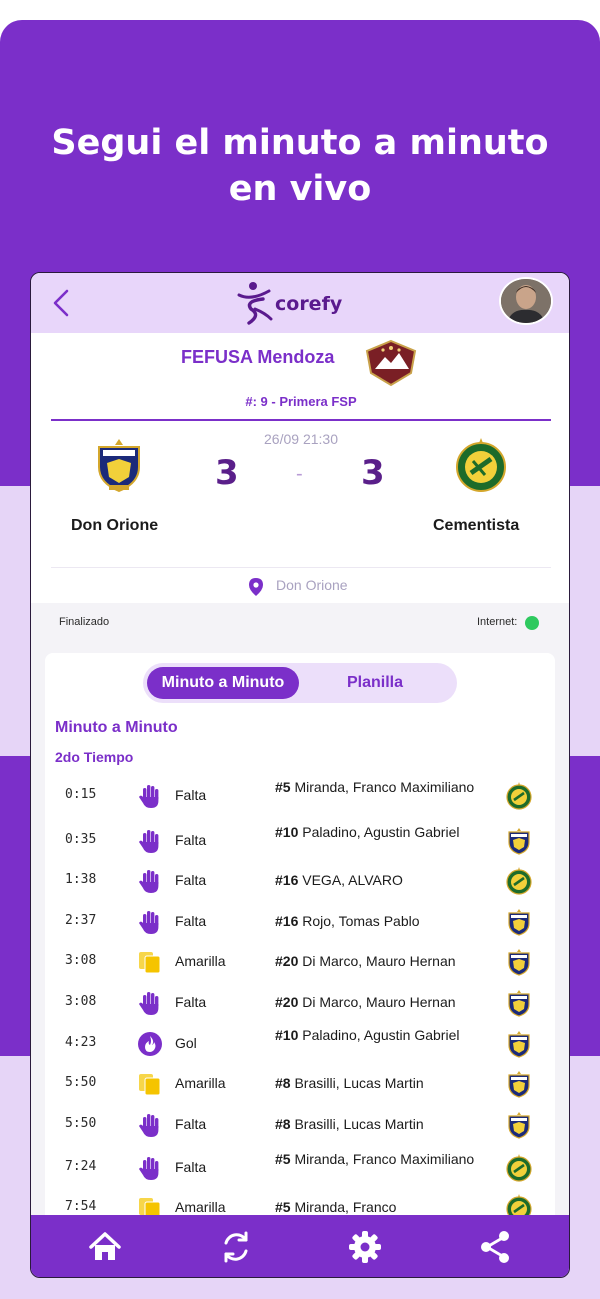 The height and width of the screenshot is (1299, 600). I want to click on away-score: 3, so click(373, 473).